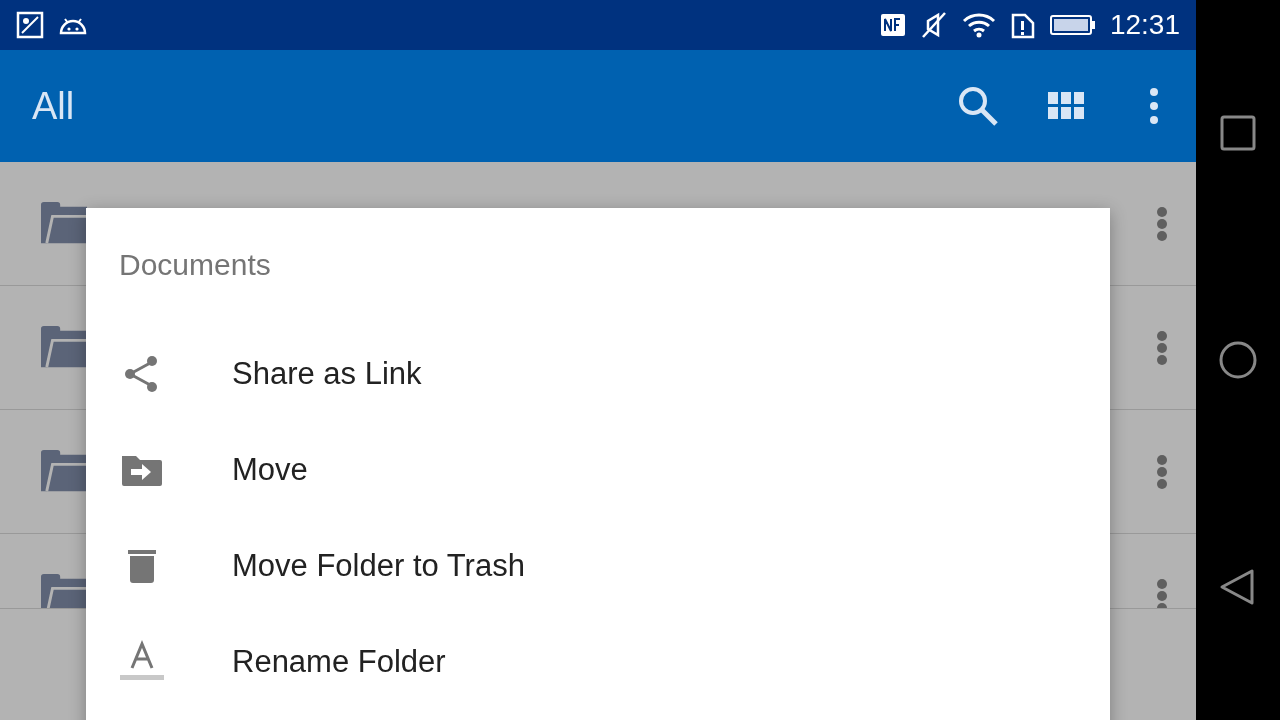 The image size is (1280, 720). Describe the element at coordinates (598, 566) in the screenshot. I see `menu-item: Move Folder to Trash` at that location.